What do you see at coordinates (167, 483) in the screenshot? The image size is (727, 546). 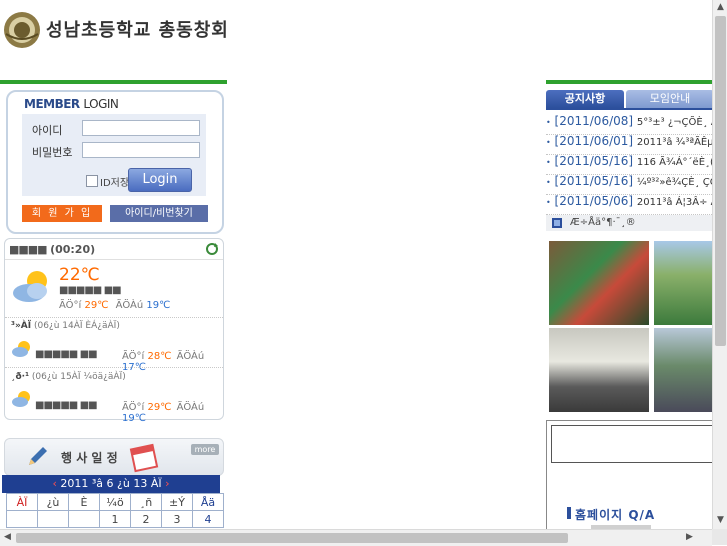 I see `calendar-next-icon: ›` at bounding box center [167, 483].